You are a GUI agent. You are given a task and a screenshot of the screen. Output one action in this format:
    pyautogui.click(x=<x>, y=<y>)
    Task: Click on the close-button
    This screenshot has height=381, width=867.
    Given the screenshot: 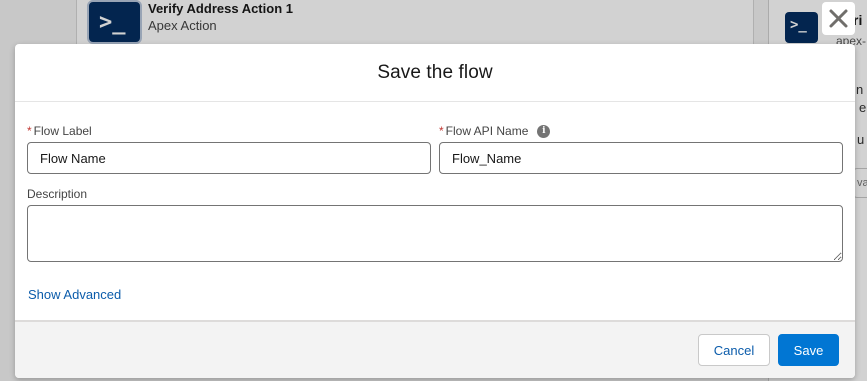 What is the action you would take?
    pyautogui.click(x=838, y=18)
    